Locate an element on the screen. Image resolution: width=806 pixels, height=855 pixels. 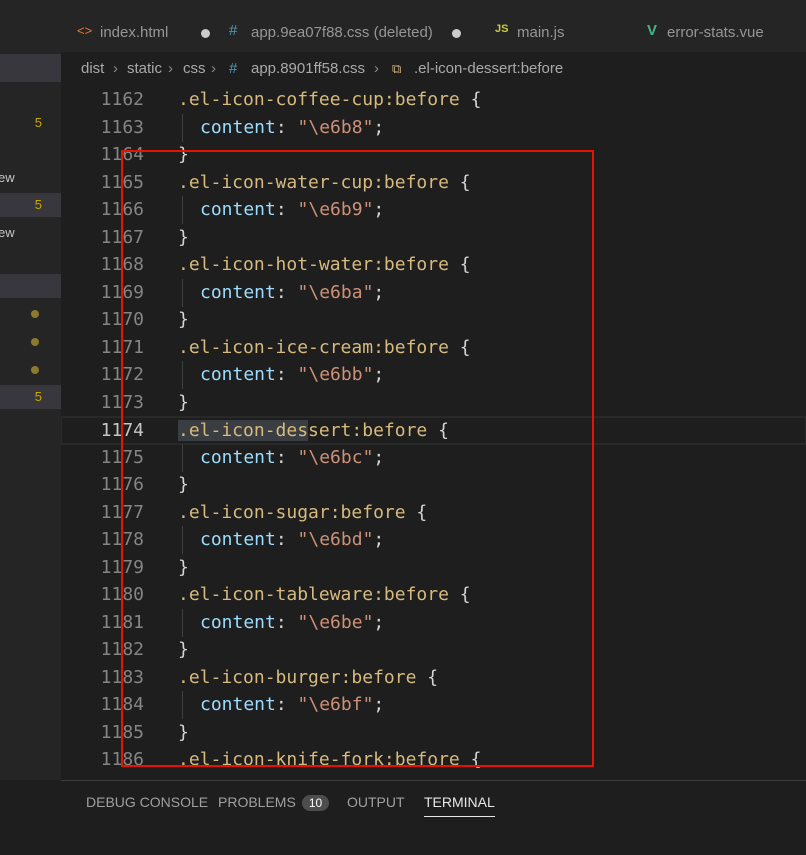
line-number: 1173 is located at coordinates (122, 402).